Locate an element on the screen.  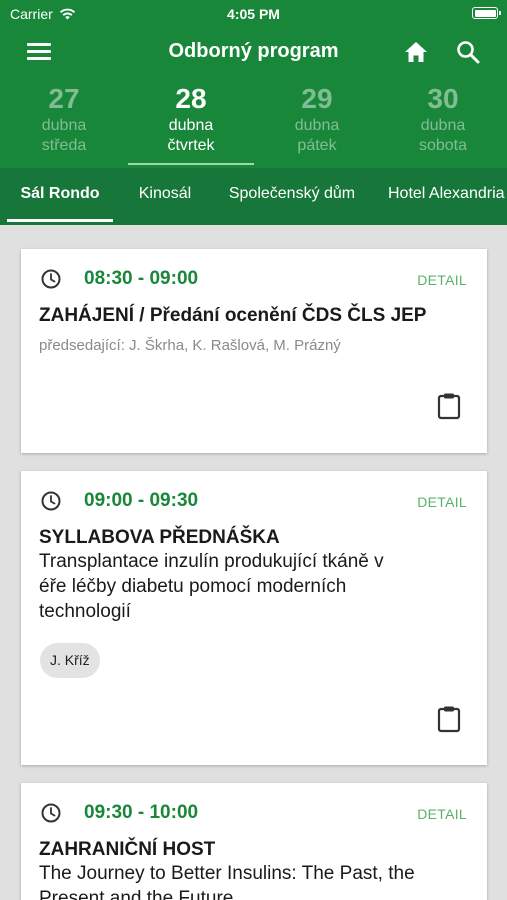
session-subtitle-line: technologií is located at coordinates (85, 611).